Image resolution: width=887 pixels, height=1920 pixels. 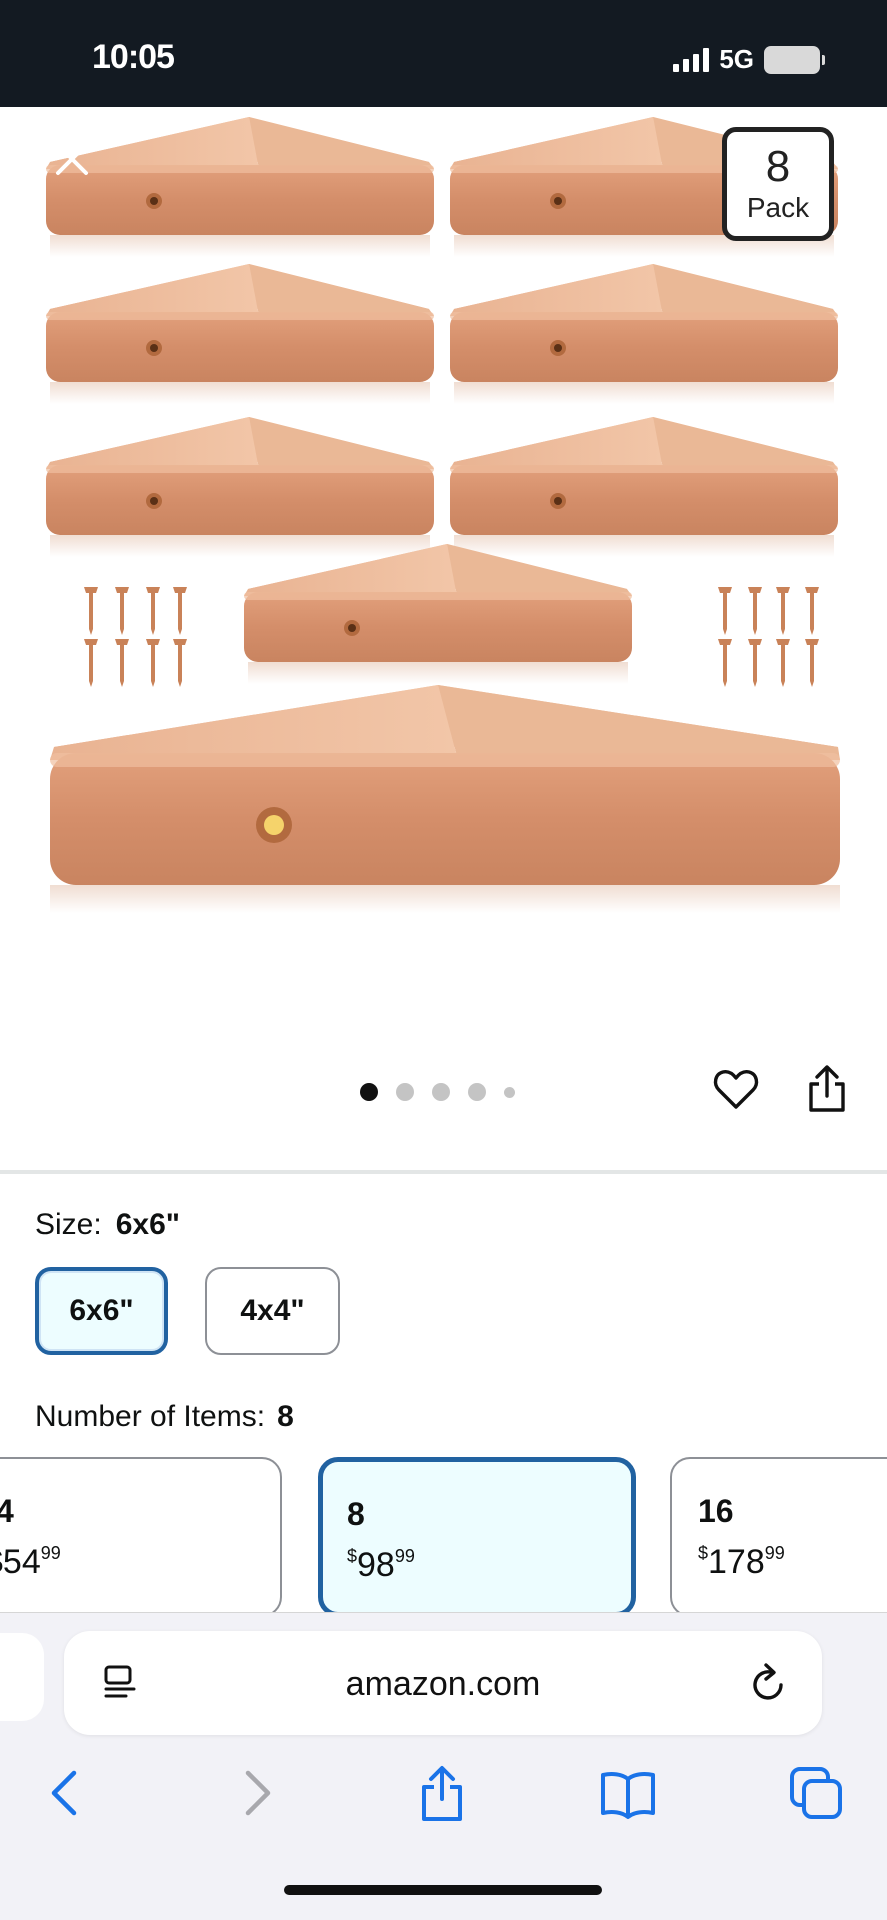 What do you see at coordinates (778, 166) in the screenshot?
I see `pack-count: 8` at bounding box center [778, 166].